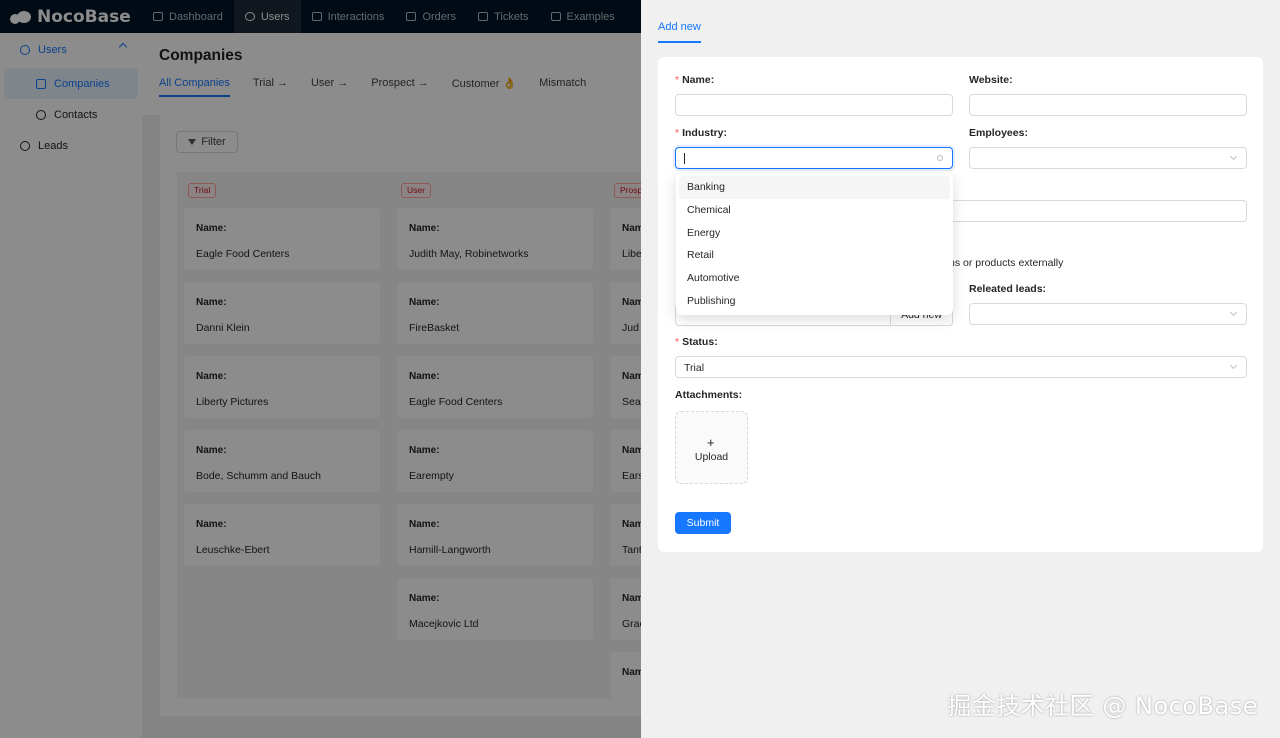 Image resolution: width=1280 pixels, height=738 pixels. I want to click on industry-option: Automotive, so click(814, 278).